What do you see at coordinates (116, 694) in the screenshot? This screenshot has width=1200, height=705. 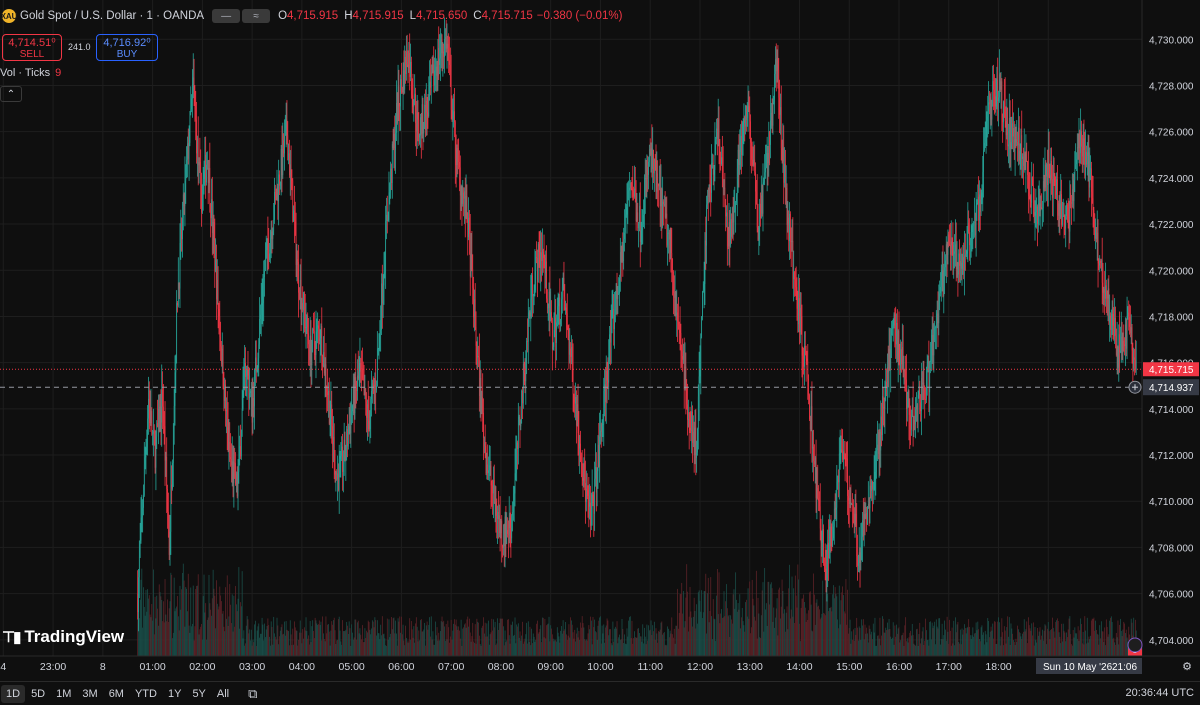 I see `timeframe-6m: 6M` at bounding box center [116, 694].